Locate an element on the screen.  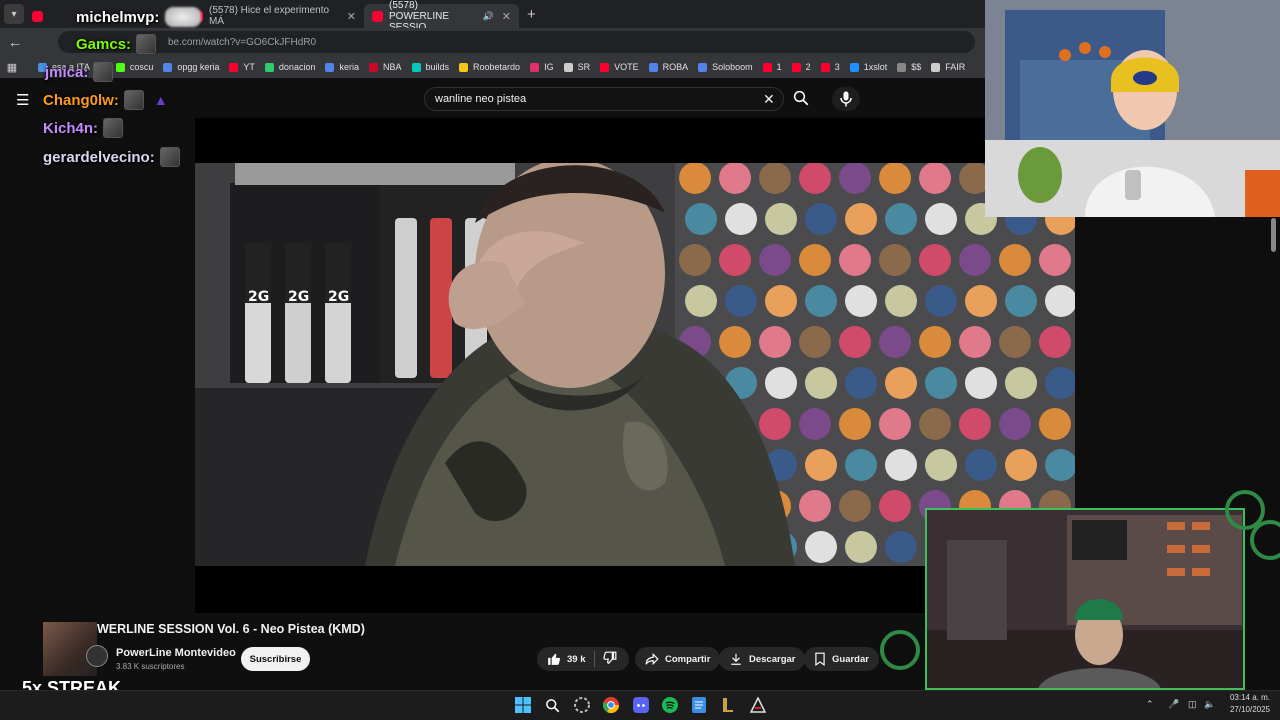
invader-emote-icon: ▲ is located at coordinates (160, 100).